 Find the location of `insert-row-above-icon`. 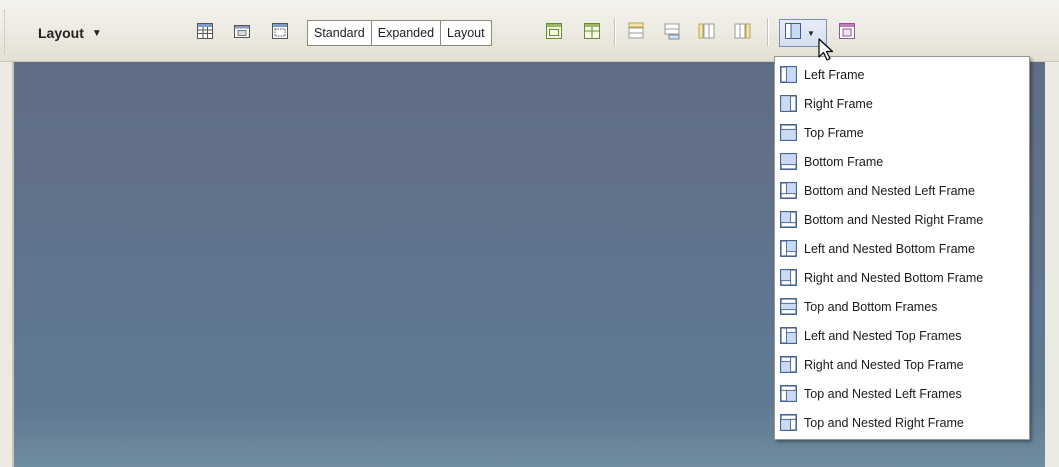

insert-row-above-icon is located at coordinates (636, 31).